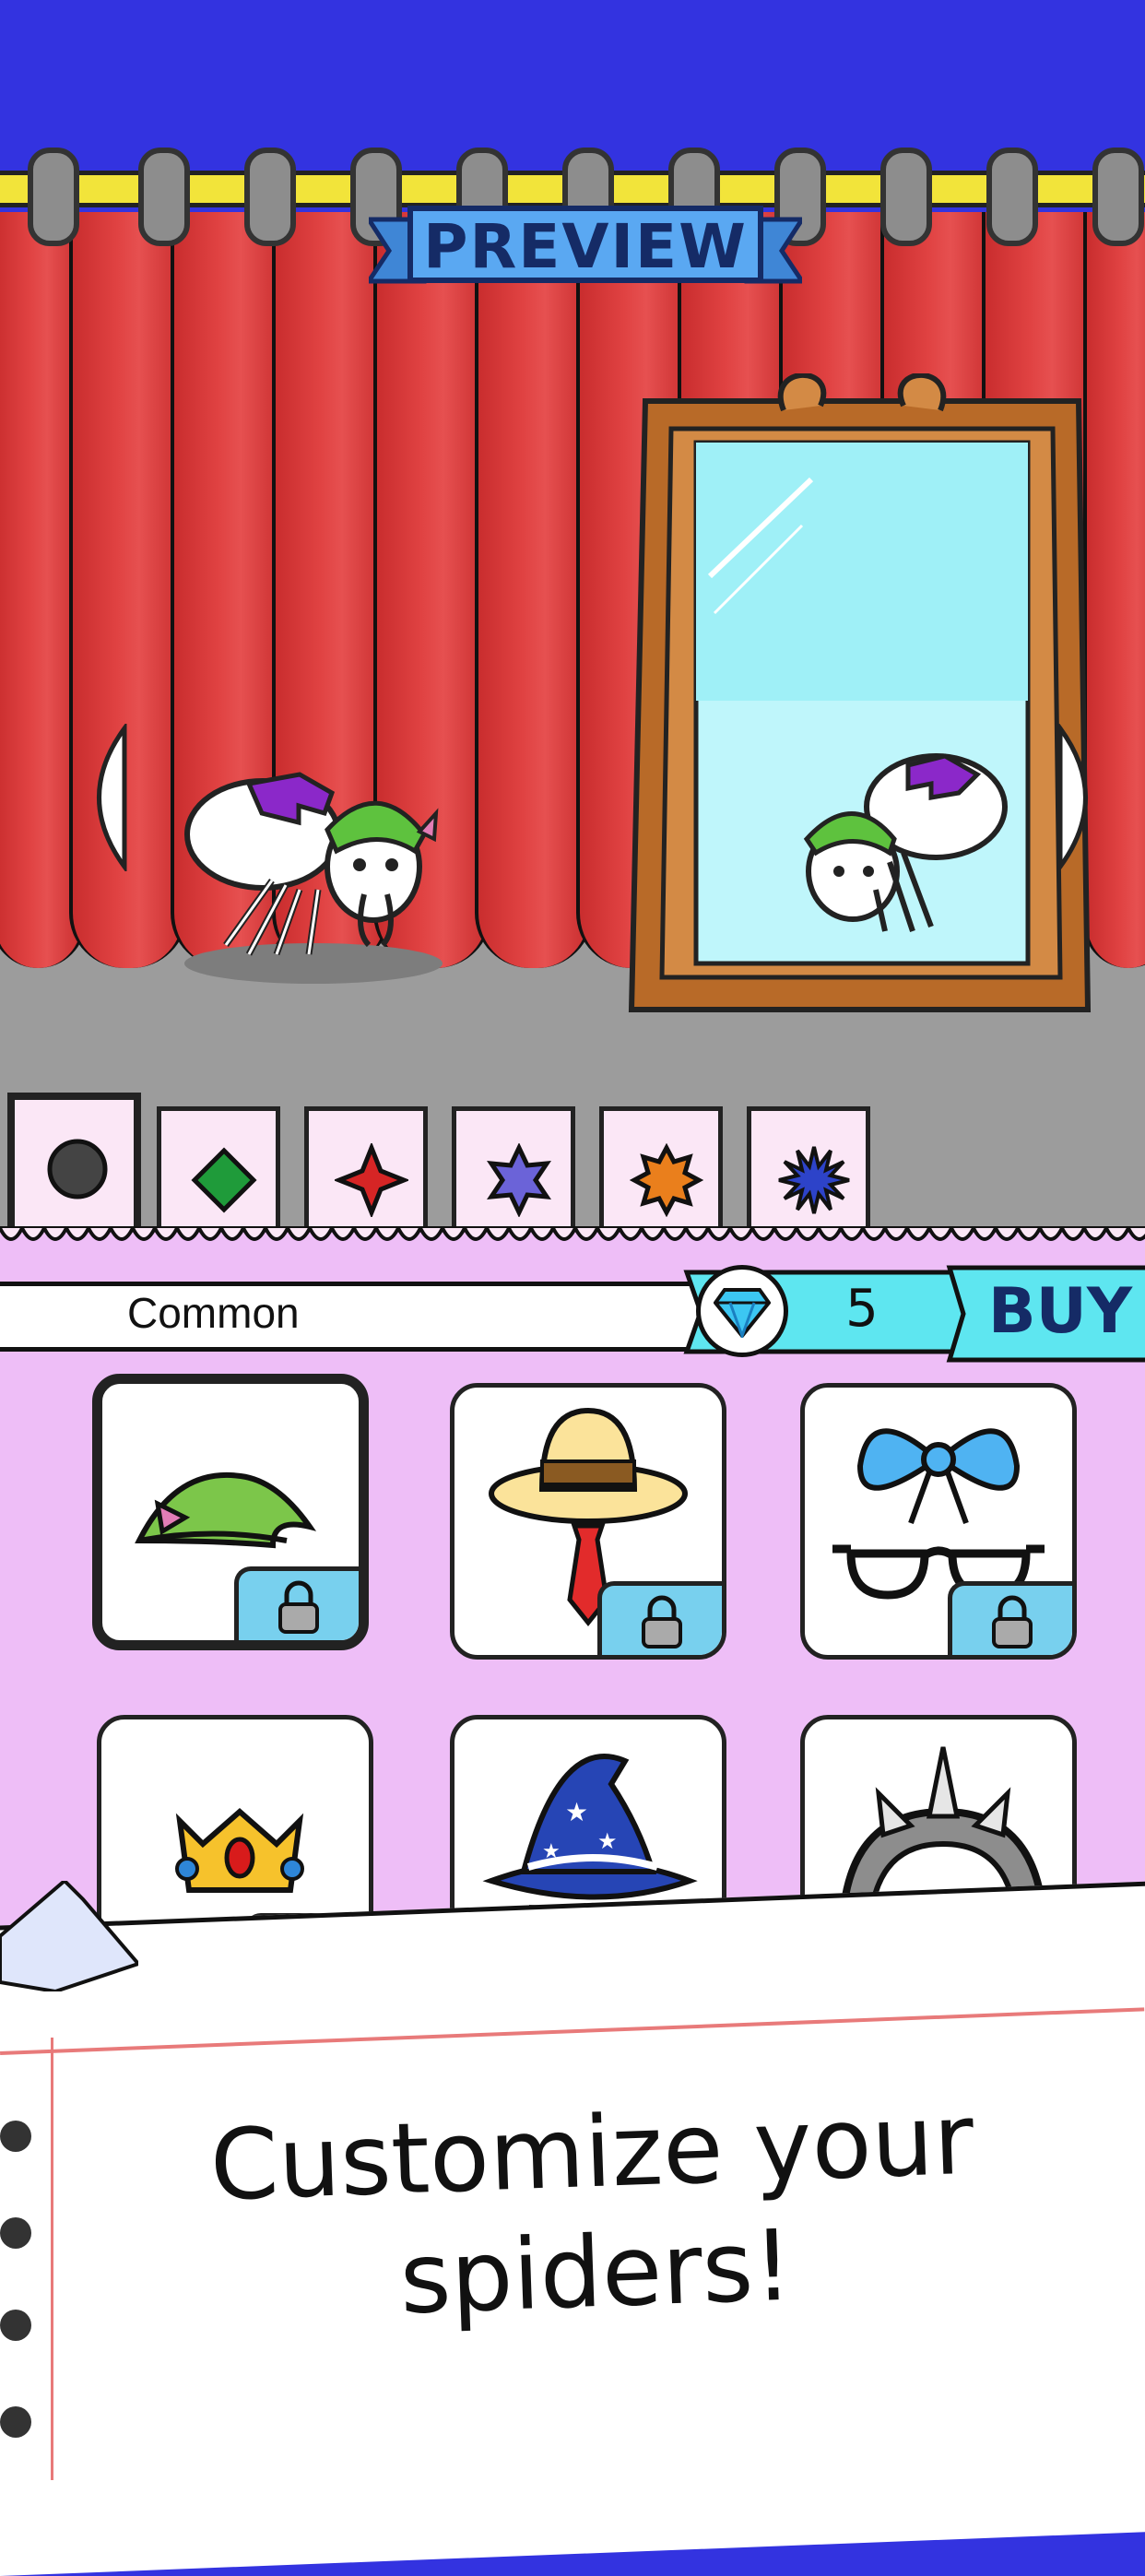 Image resolution: width=1145 pixels, height=2576 pixels. Describe the element at coordinates (572, 1244) in the screenshot. I see `tab-strip-edge` at that location.